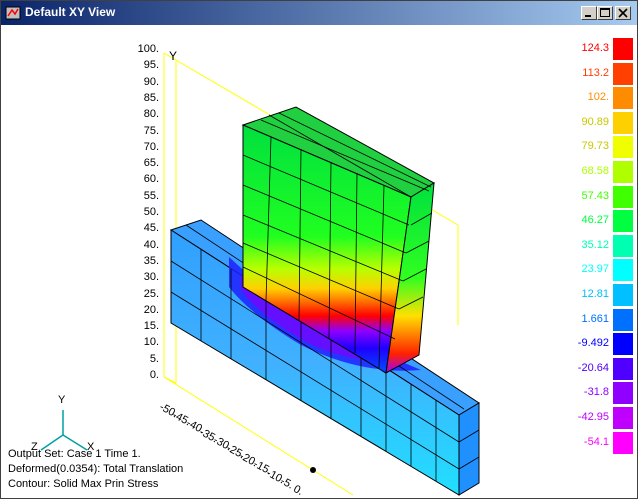  What do you see at coordinates (596, 441) in the screenshot?
I see `legend-label: -54.1` at bounding box center [596, 441].